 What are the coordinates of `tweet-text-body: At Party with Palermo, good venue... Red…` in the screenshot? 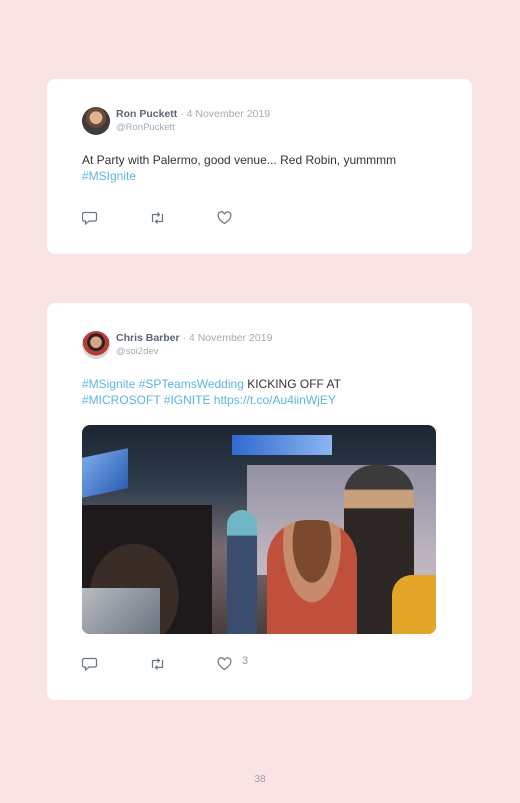 It's located at (239, 160).